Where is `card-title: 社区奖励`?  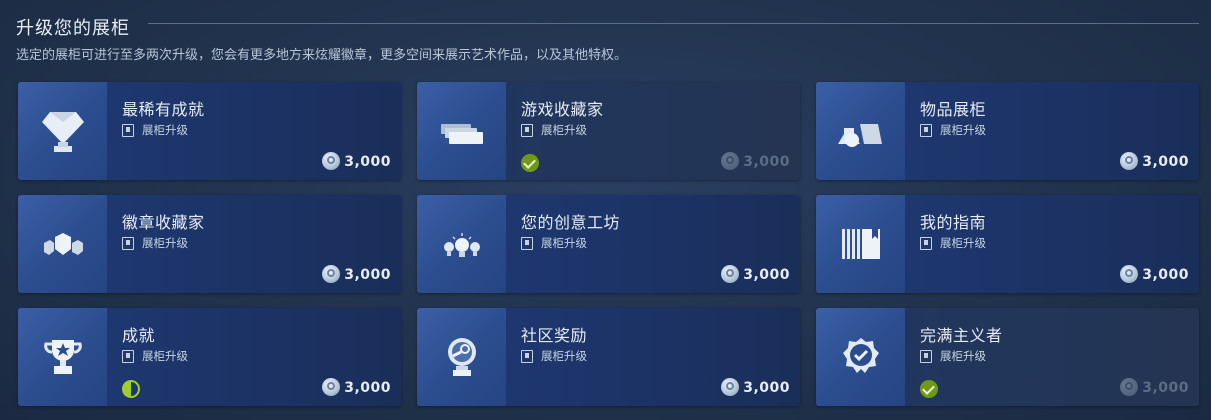 card-title: 社区奖励 is located at coordinates (554, 335).